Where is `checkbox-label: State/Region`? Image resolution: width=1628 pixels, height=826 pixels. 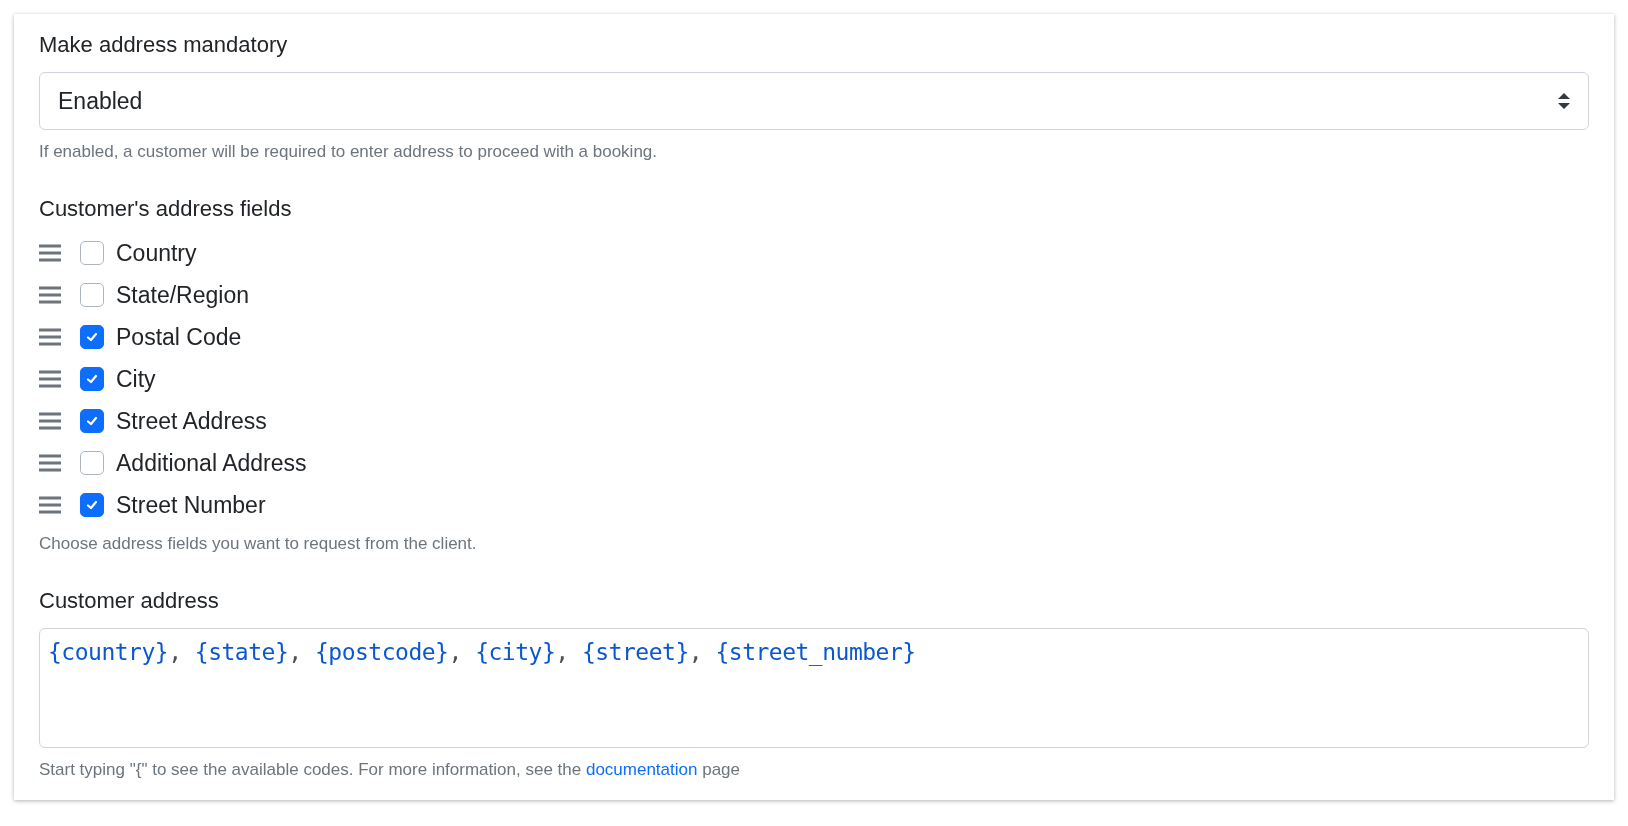 checkbox-label: State/Region is located at coordinates (182, 295).